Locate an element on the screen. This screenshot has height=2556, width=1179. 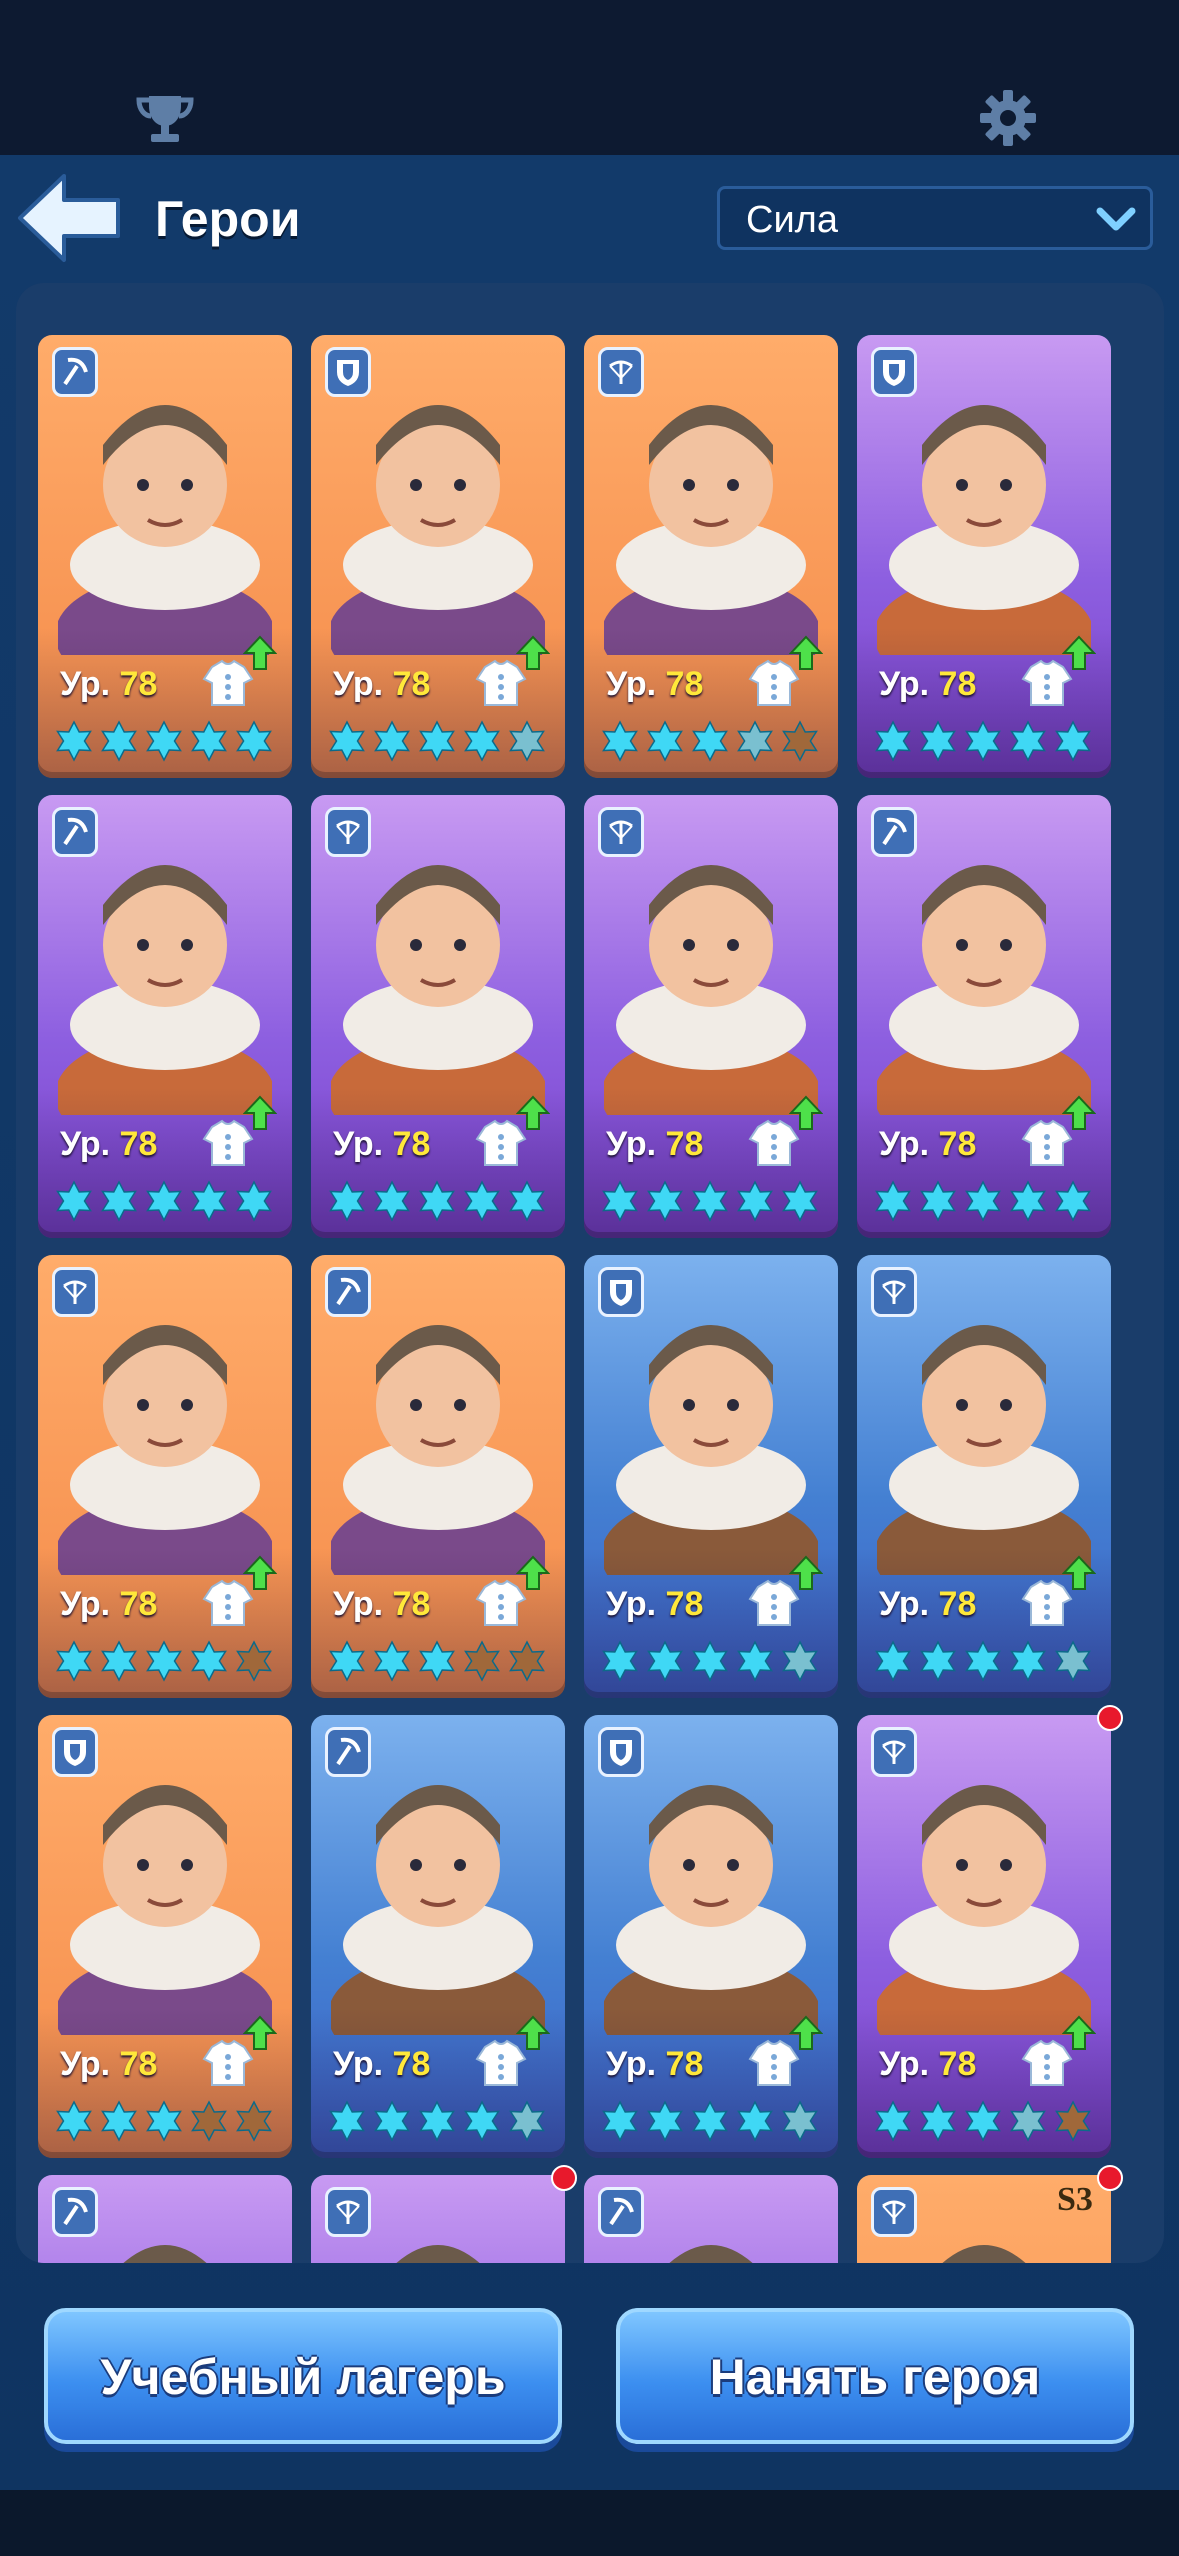
training-camp-label: Учебный лагерь is located at coordinates (303, 2377).